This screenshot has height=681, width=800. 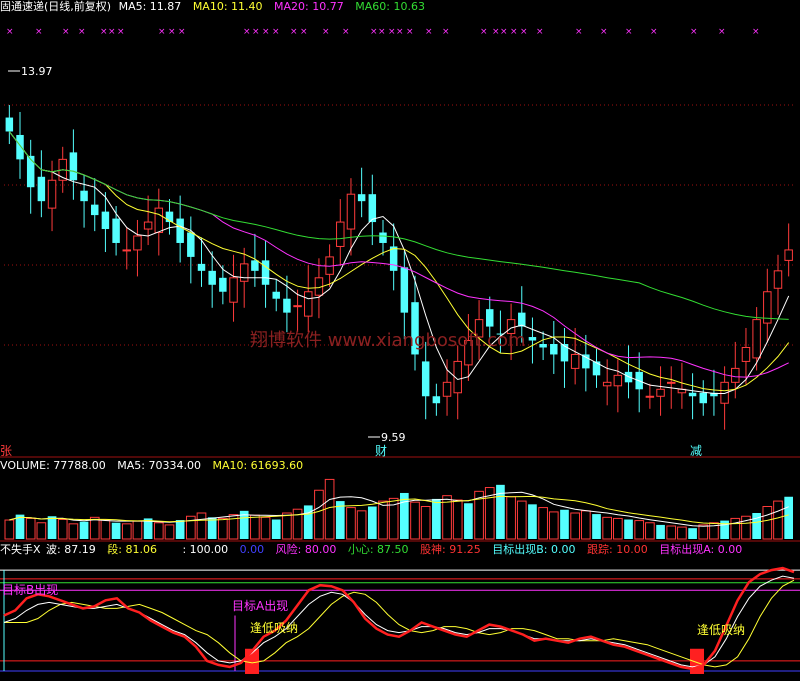 What do you see at coordinates (629, 32) in the screenshot?
I see `cross-marker-33: ×` at bounding box center [629, 32].